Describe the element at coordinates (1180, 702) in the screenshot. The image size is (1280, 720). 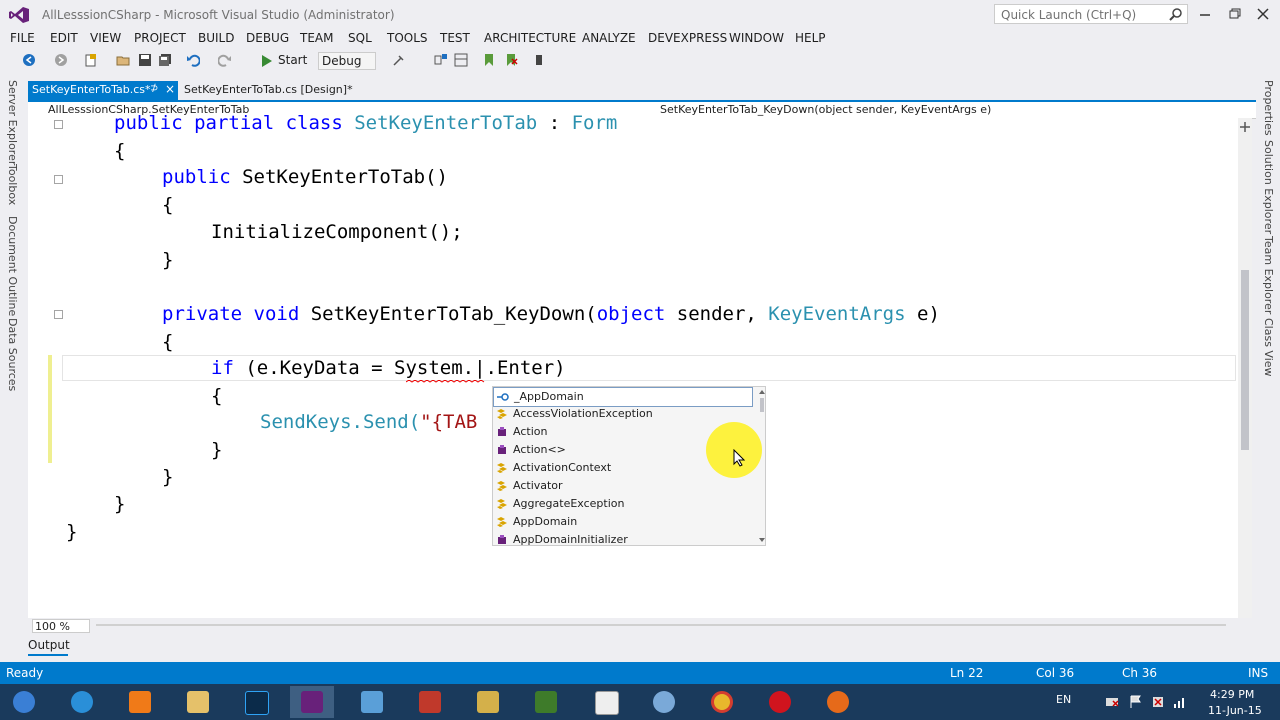
I see `signal-tray-icon` at that location.